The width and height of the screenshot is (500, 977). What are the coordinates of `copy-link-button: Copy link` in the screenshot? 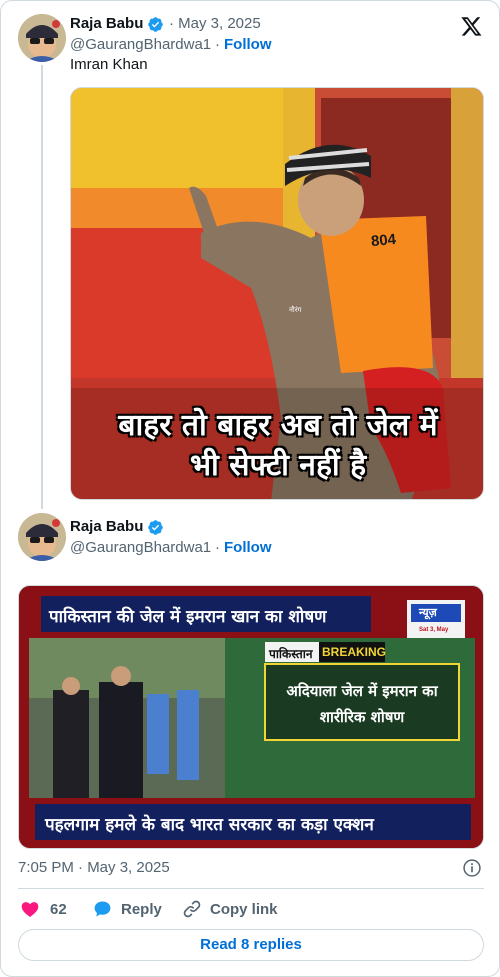 It's located at (230, 909).